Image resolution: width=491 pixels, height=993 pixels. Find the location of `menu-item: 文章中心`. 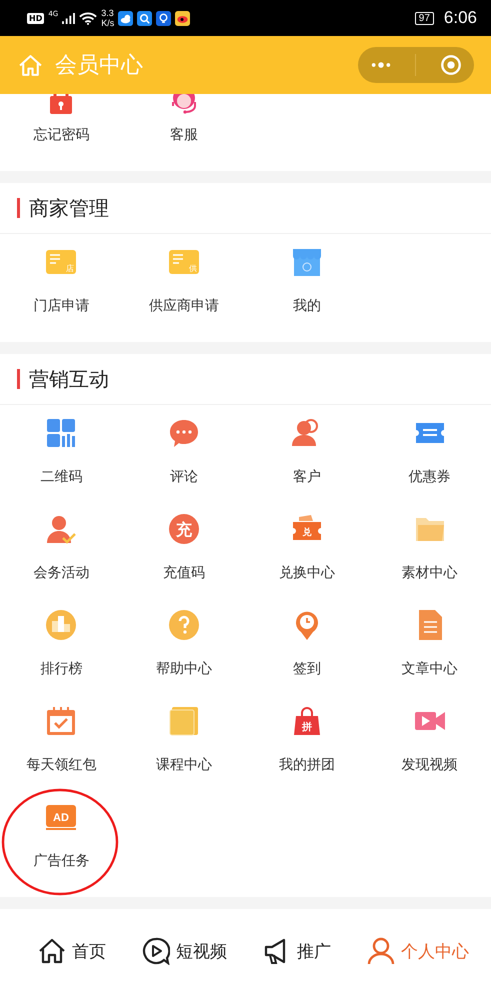

menu-item: 文章中心 is located at coordinates (429, 645).